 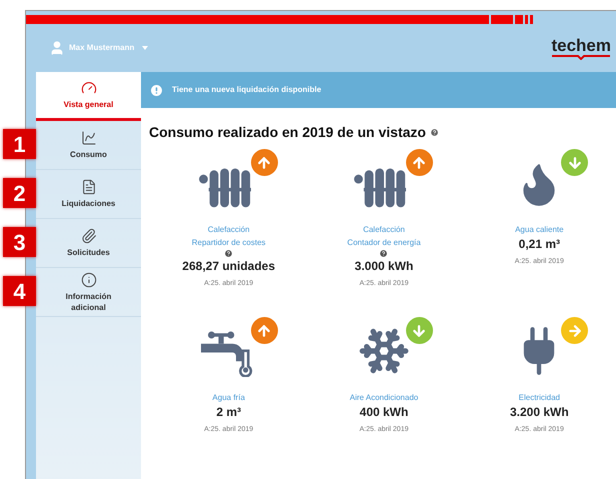 I want to click on nav-item: Vista general, so click(x=88, y=96).